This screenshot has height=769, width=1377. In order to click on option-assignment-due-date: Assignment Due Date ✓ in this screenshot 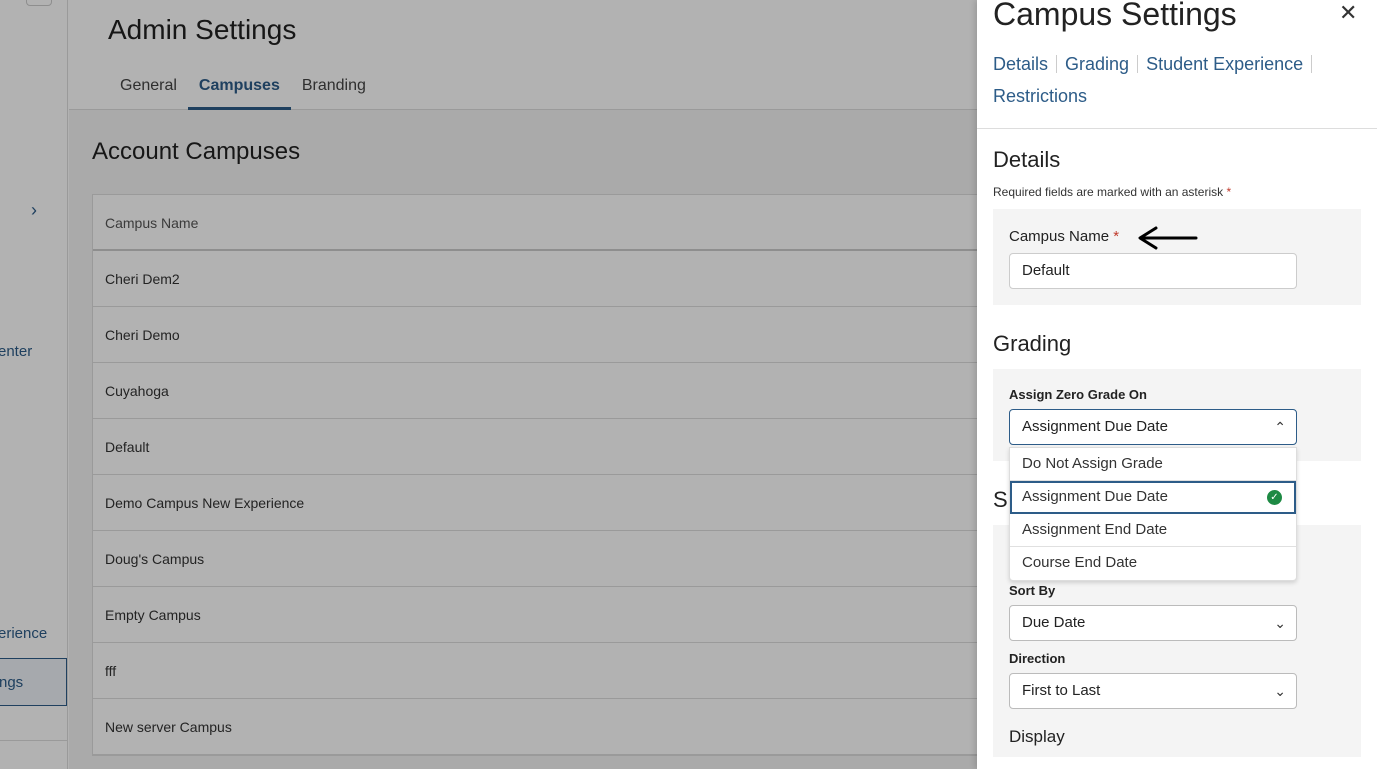, I will do `click(1153, 497)`.